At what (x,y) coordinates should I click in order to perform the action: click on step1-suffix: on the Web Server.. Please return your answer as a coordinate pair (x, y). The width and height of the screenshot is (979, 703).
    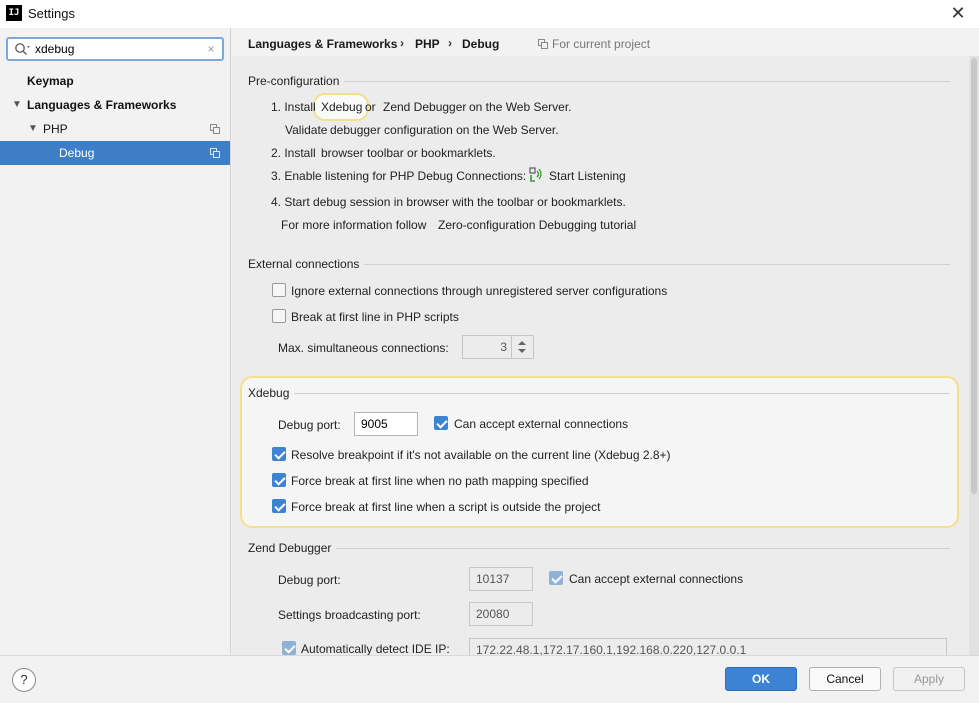
    Looking at the image, I should click on (520, 107).